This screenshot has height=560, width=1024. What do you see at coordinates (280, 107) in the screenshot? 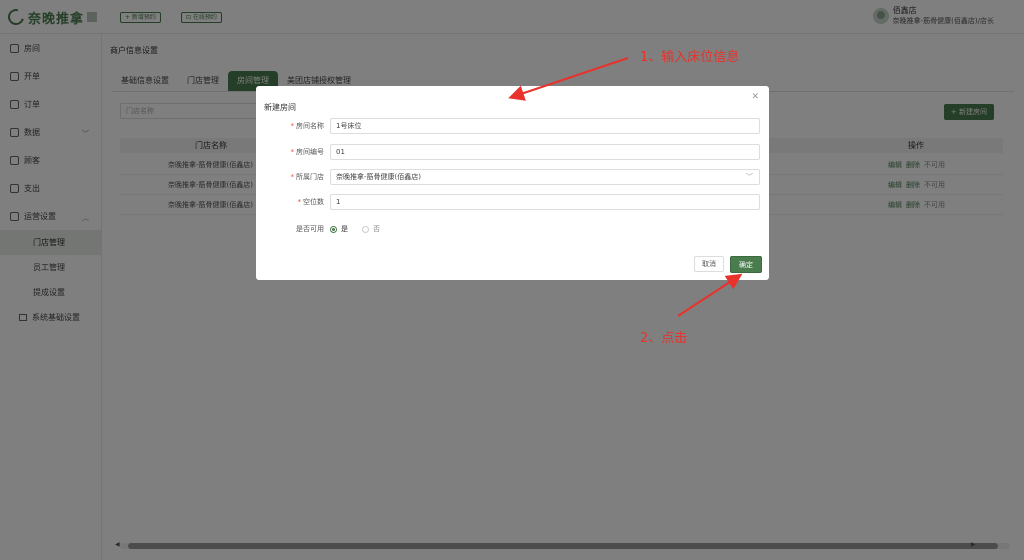
I see `dialog-title: 新建房间` at bounding box center [280, 107].